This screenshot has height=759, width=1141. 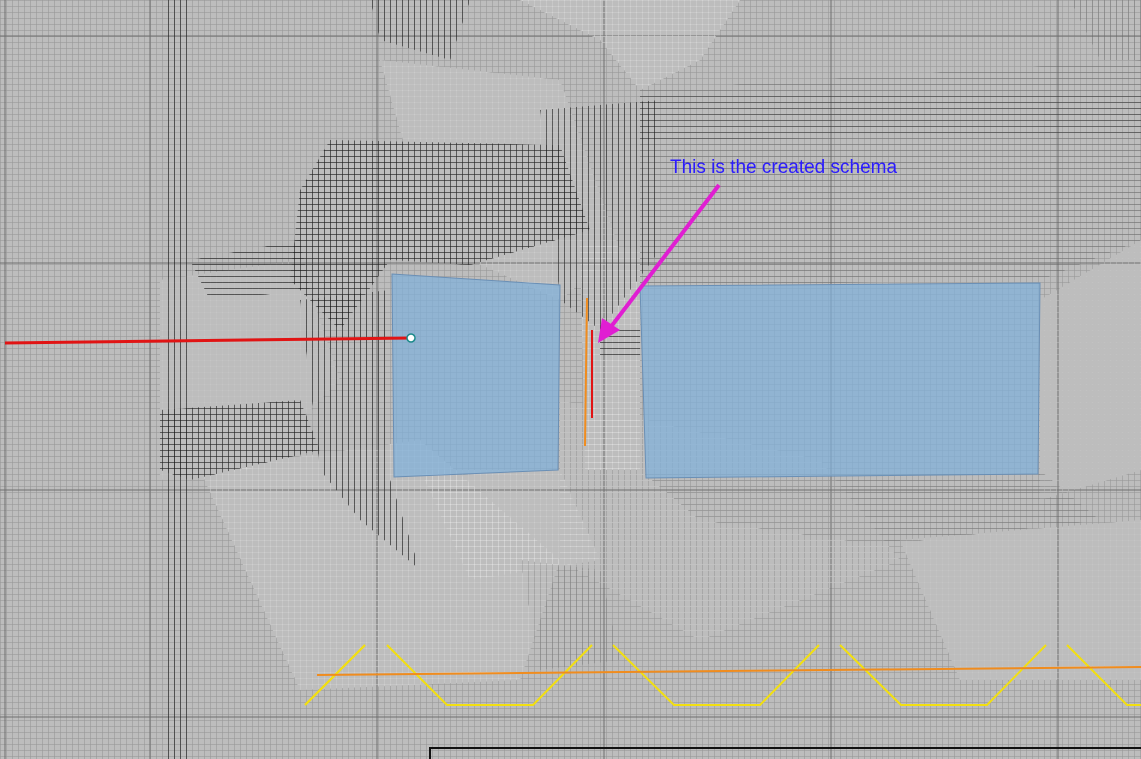 What do you see at coordinates (784, 167) in the screenshot?
I see `annotation-label: This is the created schema` at bounding box center [784, 167].